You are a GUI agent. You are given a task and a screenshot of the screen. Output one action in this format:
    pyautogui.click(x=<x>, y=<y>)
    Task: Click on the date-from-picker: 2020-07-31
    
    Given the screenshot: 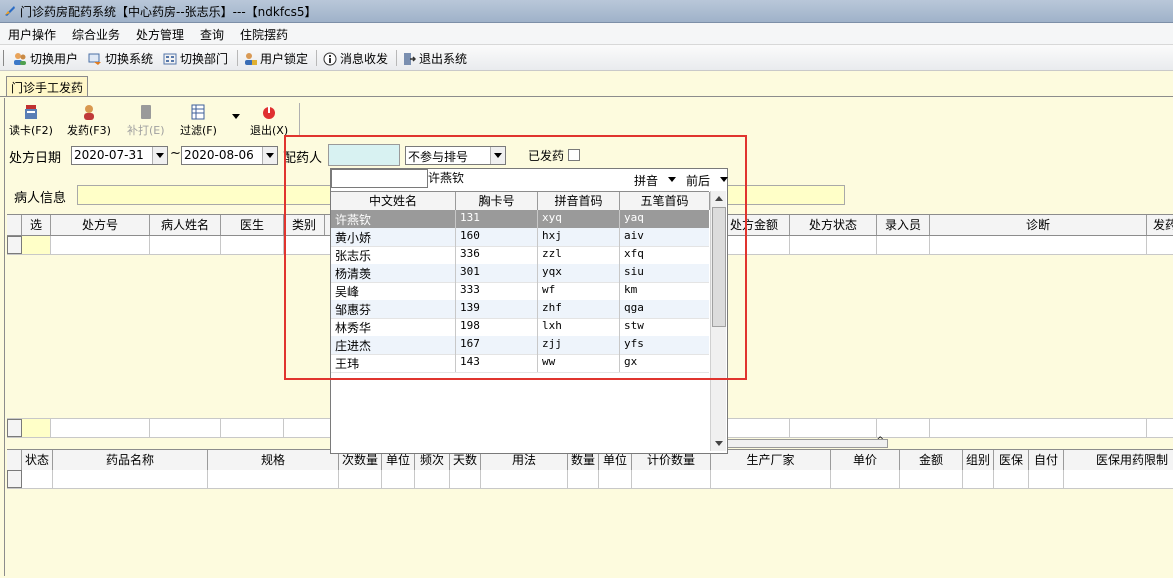 What is the action you would take?
    pyautogui.click(x=119, y=155)
    